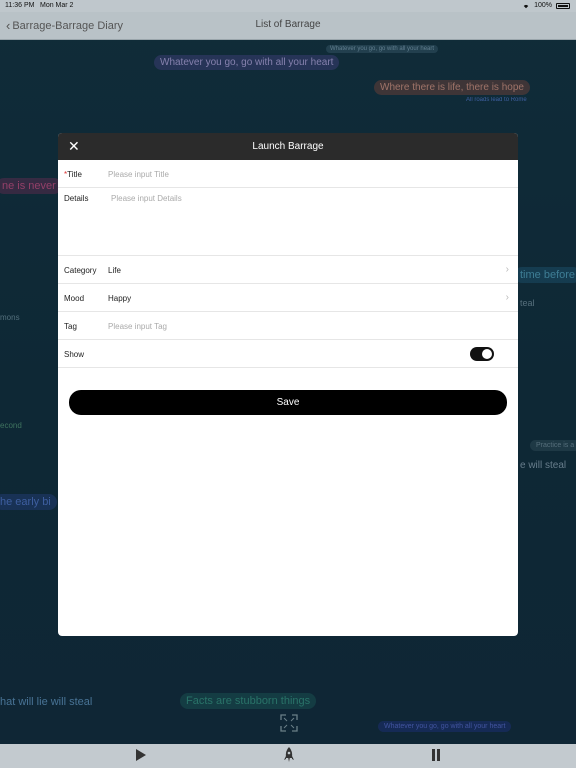 The width and height of the screenshot is (576, 768). I want to click on modal-title: Launch Barrage, so click(288, 146).